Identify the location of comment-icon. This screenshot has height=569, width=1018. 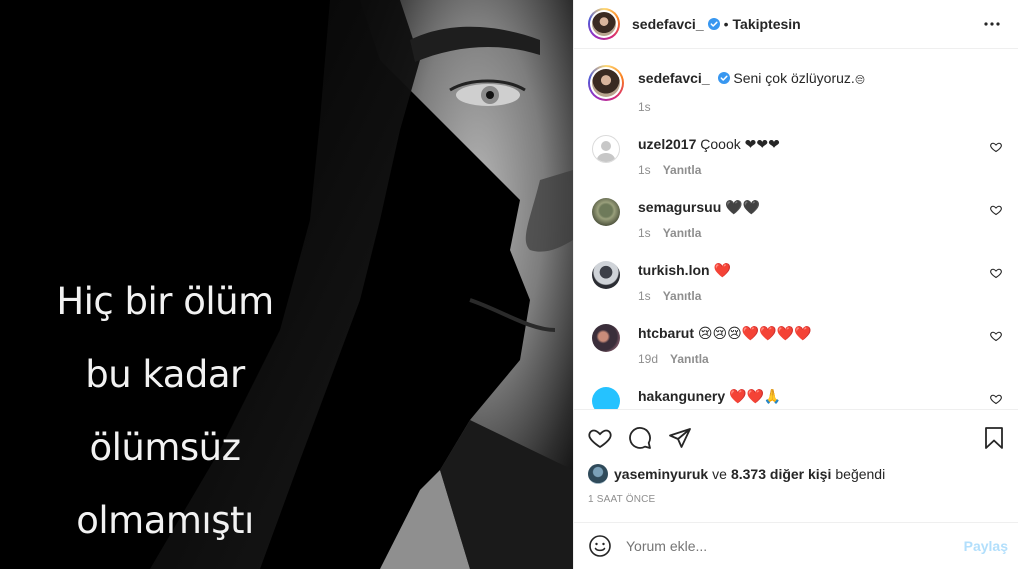
(640, 438).